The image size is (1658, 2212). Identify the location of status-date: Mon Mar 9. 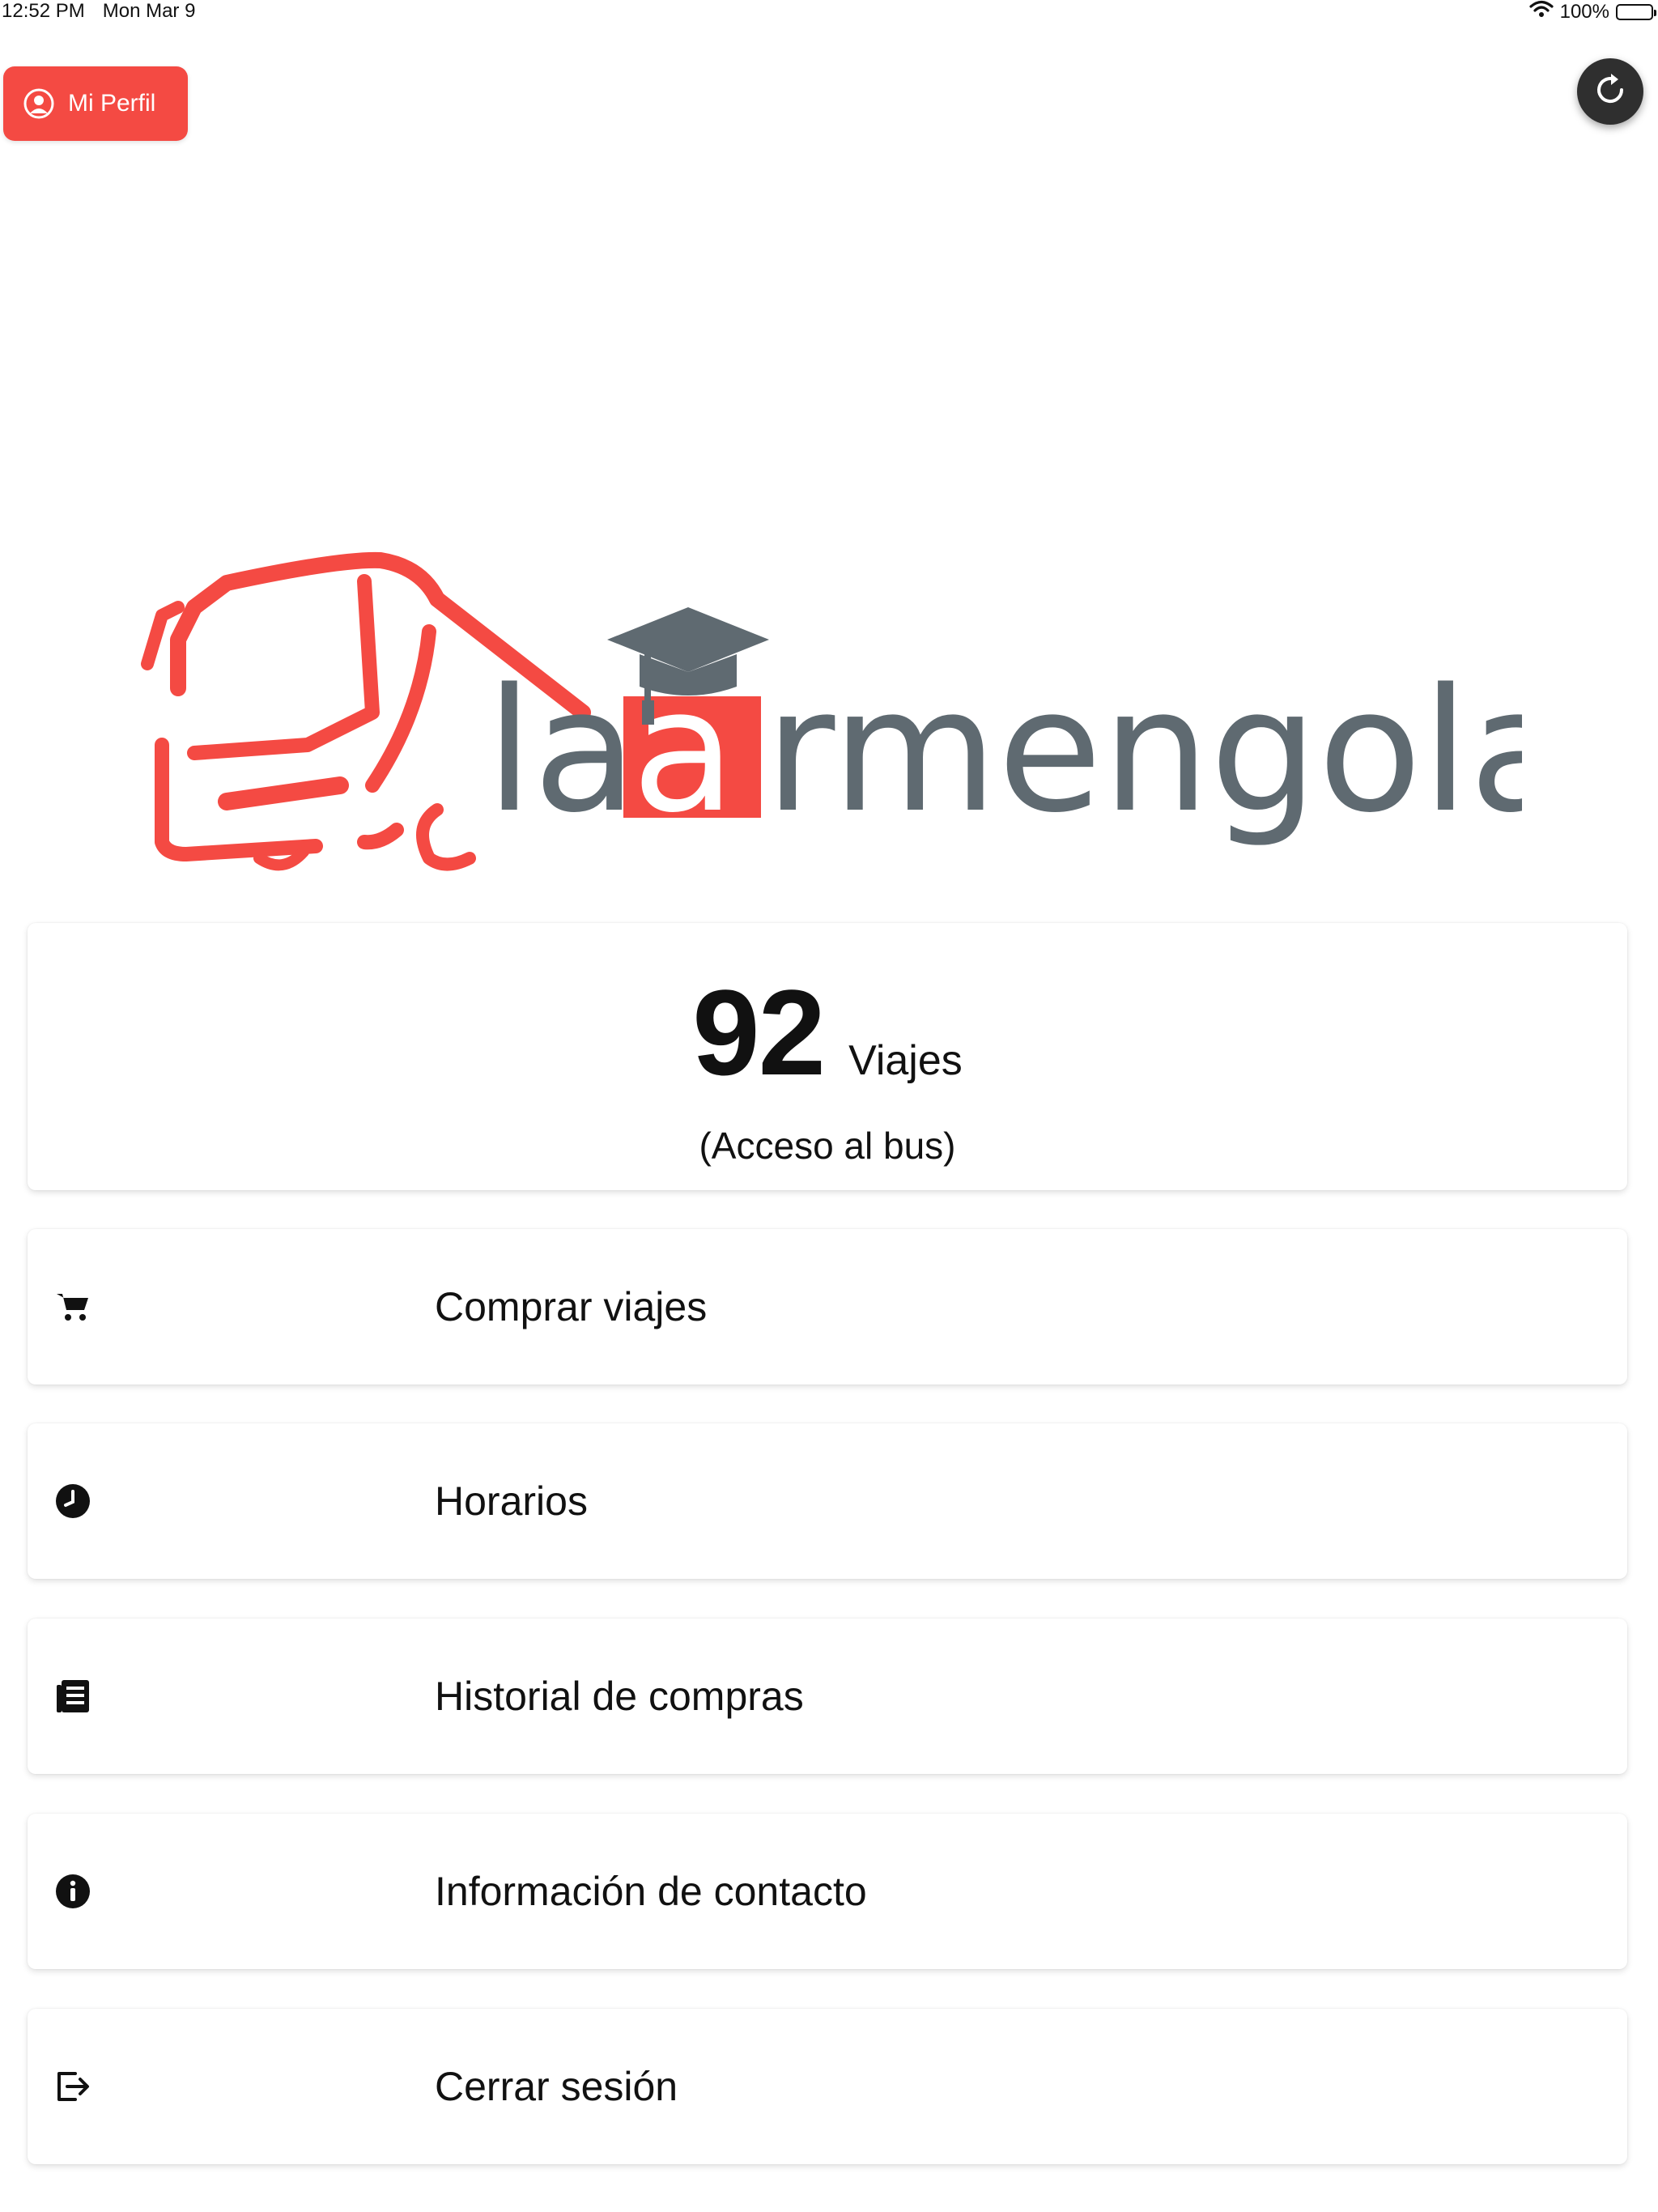
(149, 11).